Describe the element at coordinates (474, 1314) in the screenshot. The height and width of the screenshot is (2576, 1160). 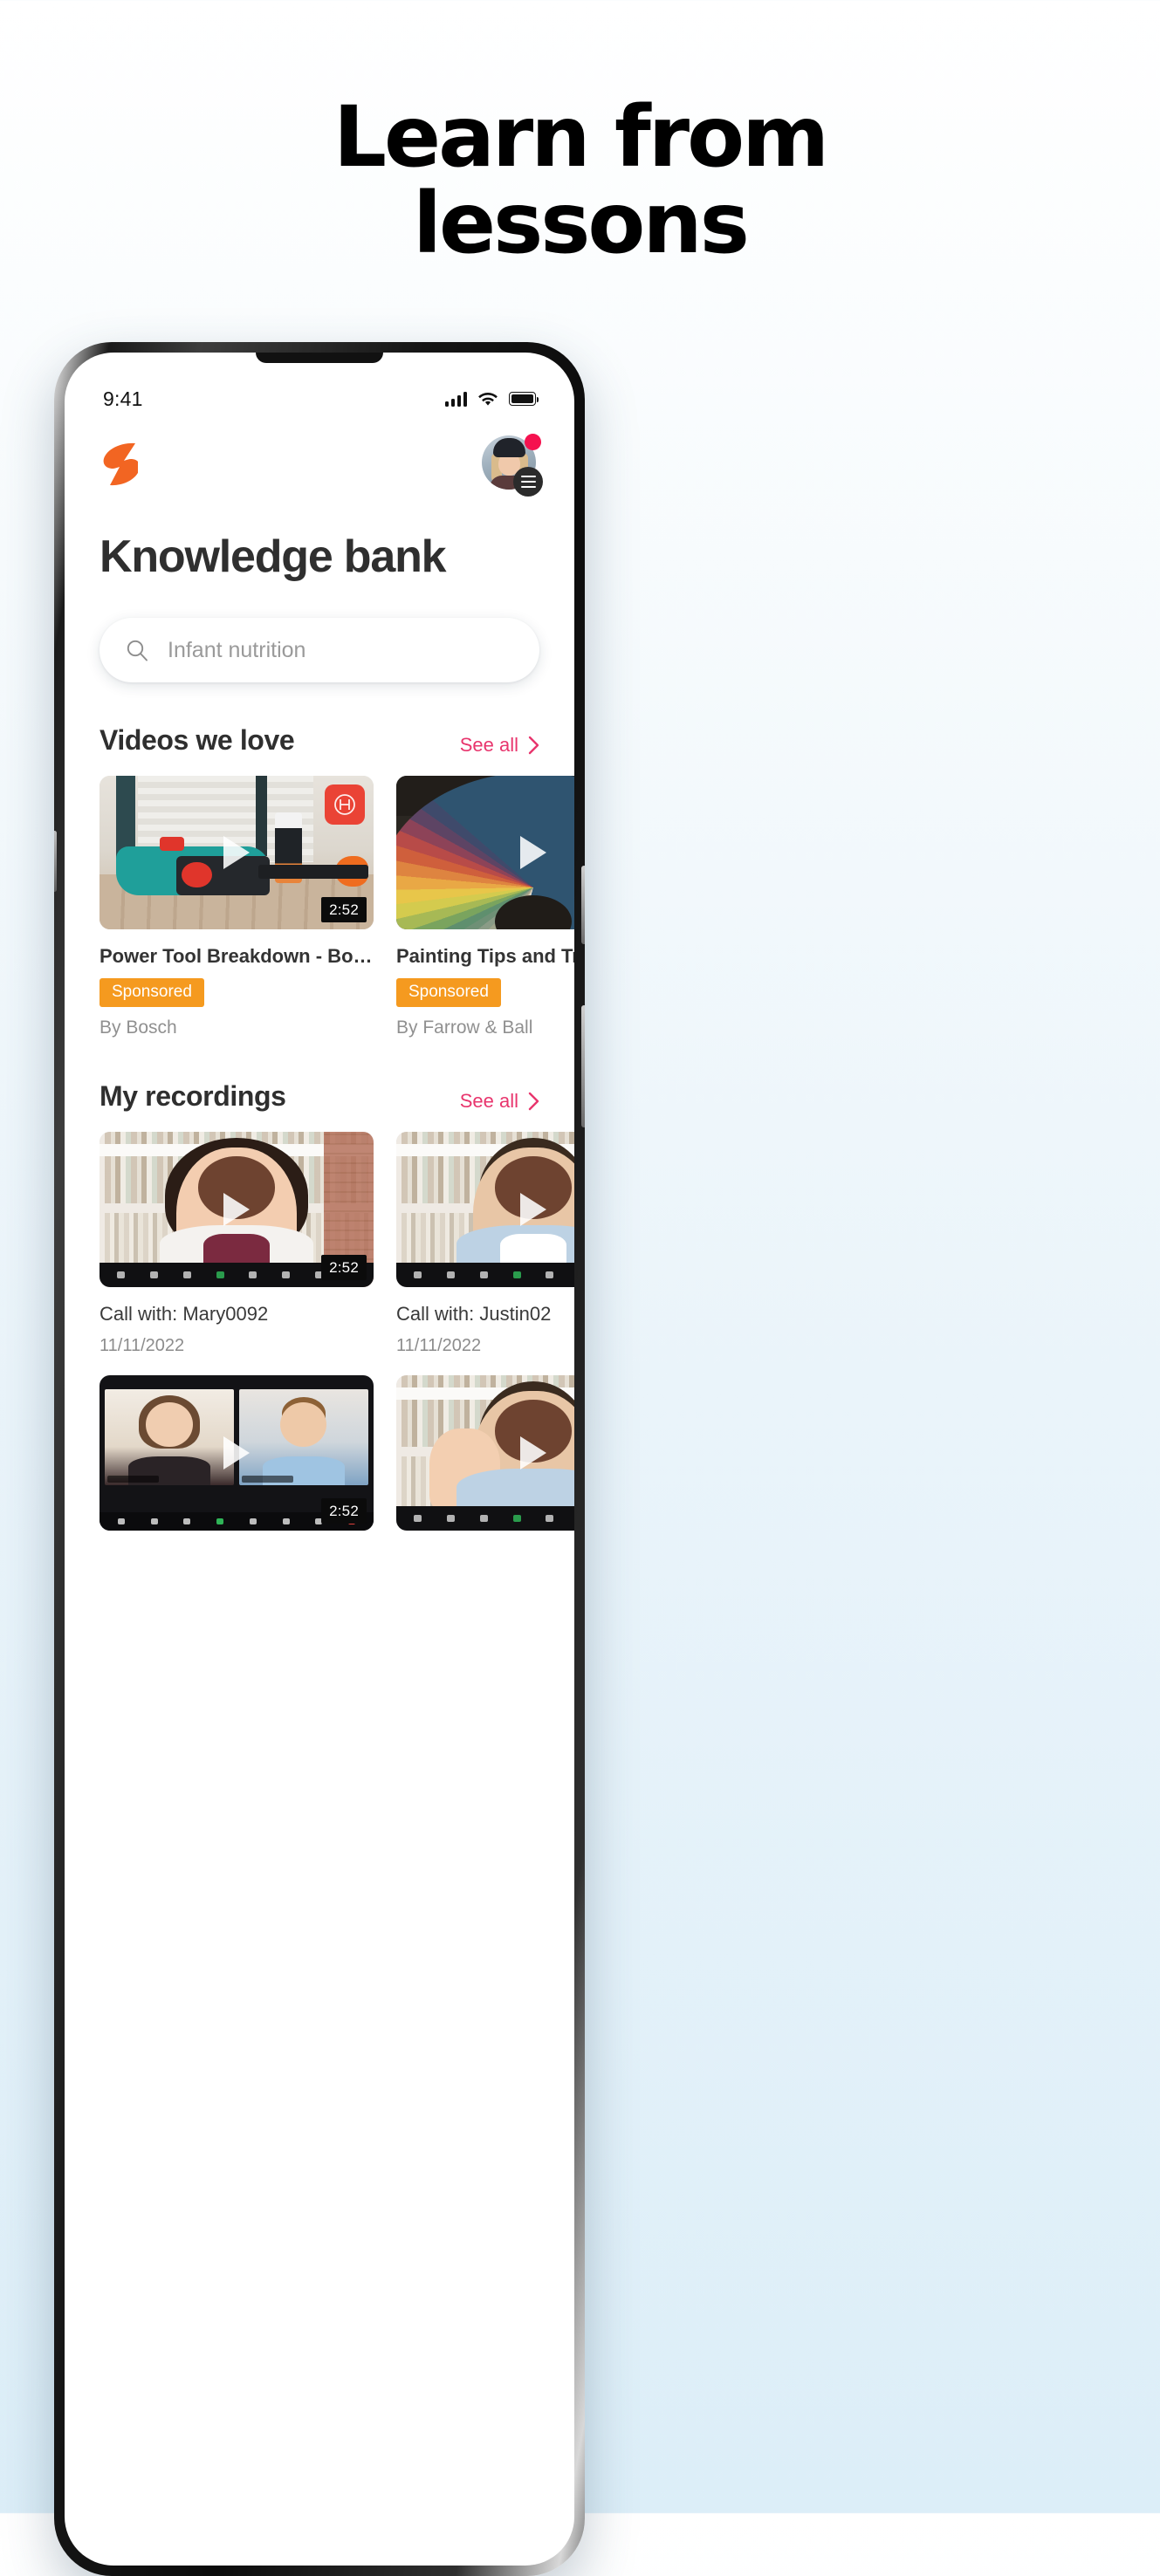
I see `recording-title: Call with: Justin02` at that location.